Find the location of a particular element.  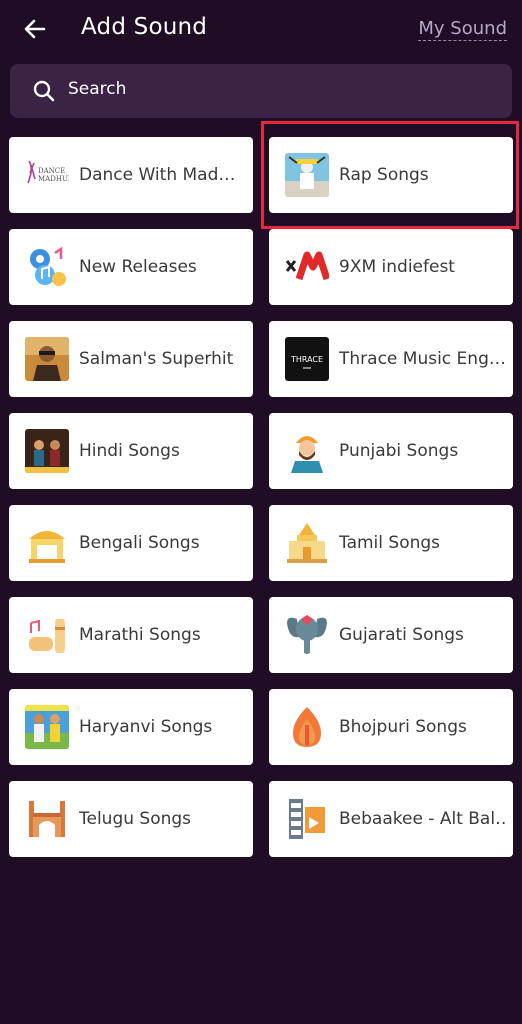

category-label: Rap Songs is located at coordinates (384, 175).